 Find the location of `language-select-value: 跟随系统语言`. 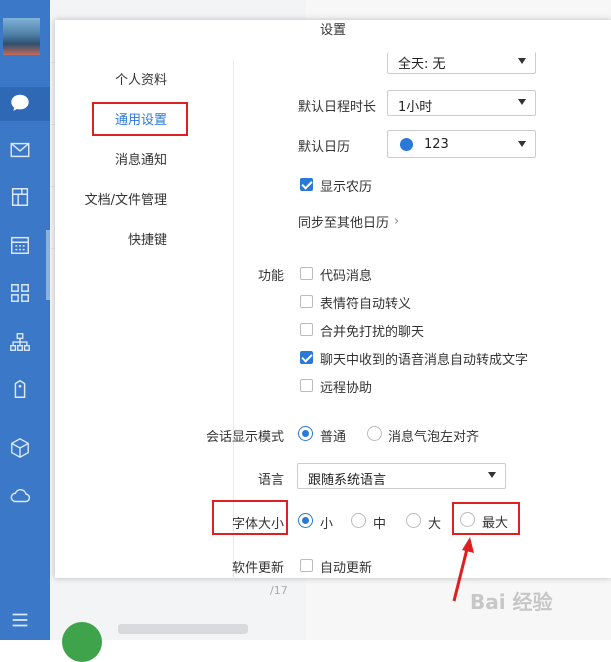

language-select-value: 跟随系统语言 is located at coordinates (347, 480).